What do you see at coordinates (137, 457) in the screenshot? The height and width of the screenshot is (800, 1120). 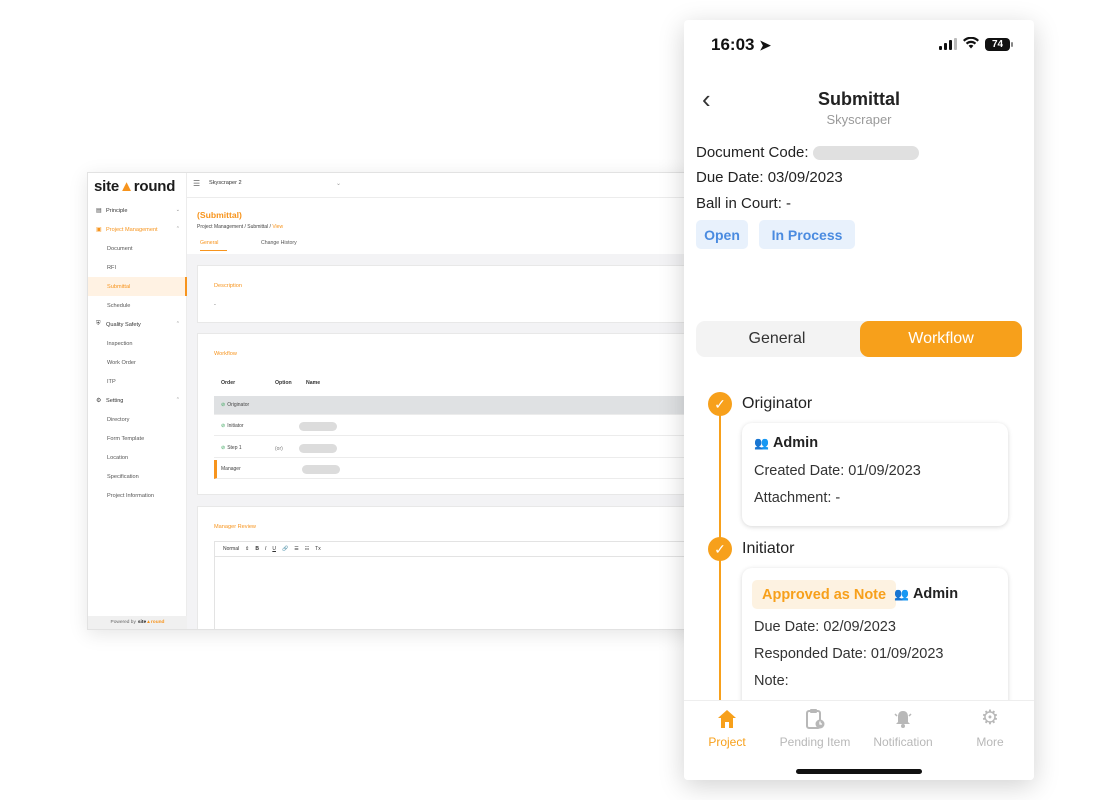 I see `sidebar-item-location: Location` at bounding box center [137, 457].